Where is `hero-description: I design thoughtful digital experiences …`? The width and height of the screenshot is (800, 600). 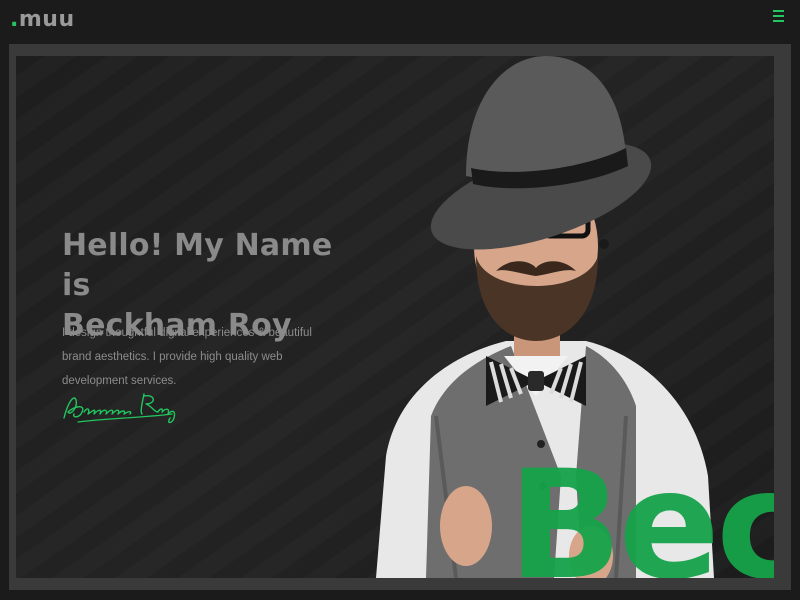 hero-description: I design thoughtful digital experiences … is located at coordinates (187, 357).